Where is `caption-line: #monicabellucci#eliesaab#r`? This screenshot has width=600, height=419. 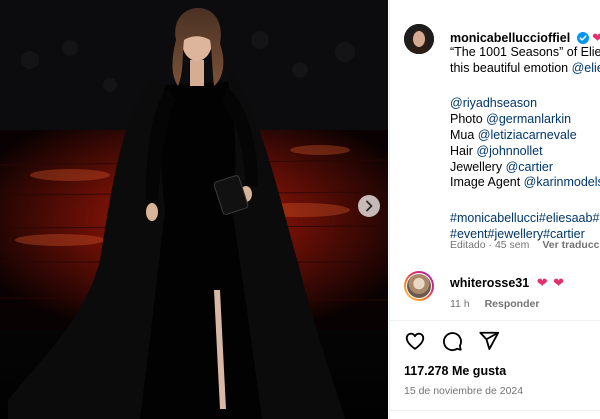 caption-line: #monicabellucci#eliesaab#r is located at coordinates (525, 219).